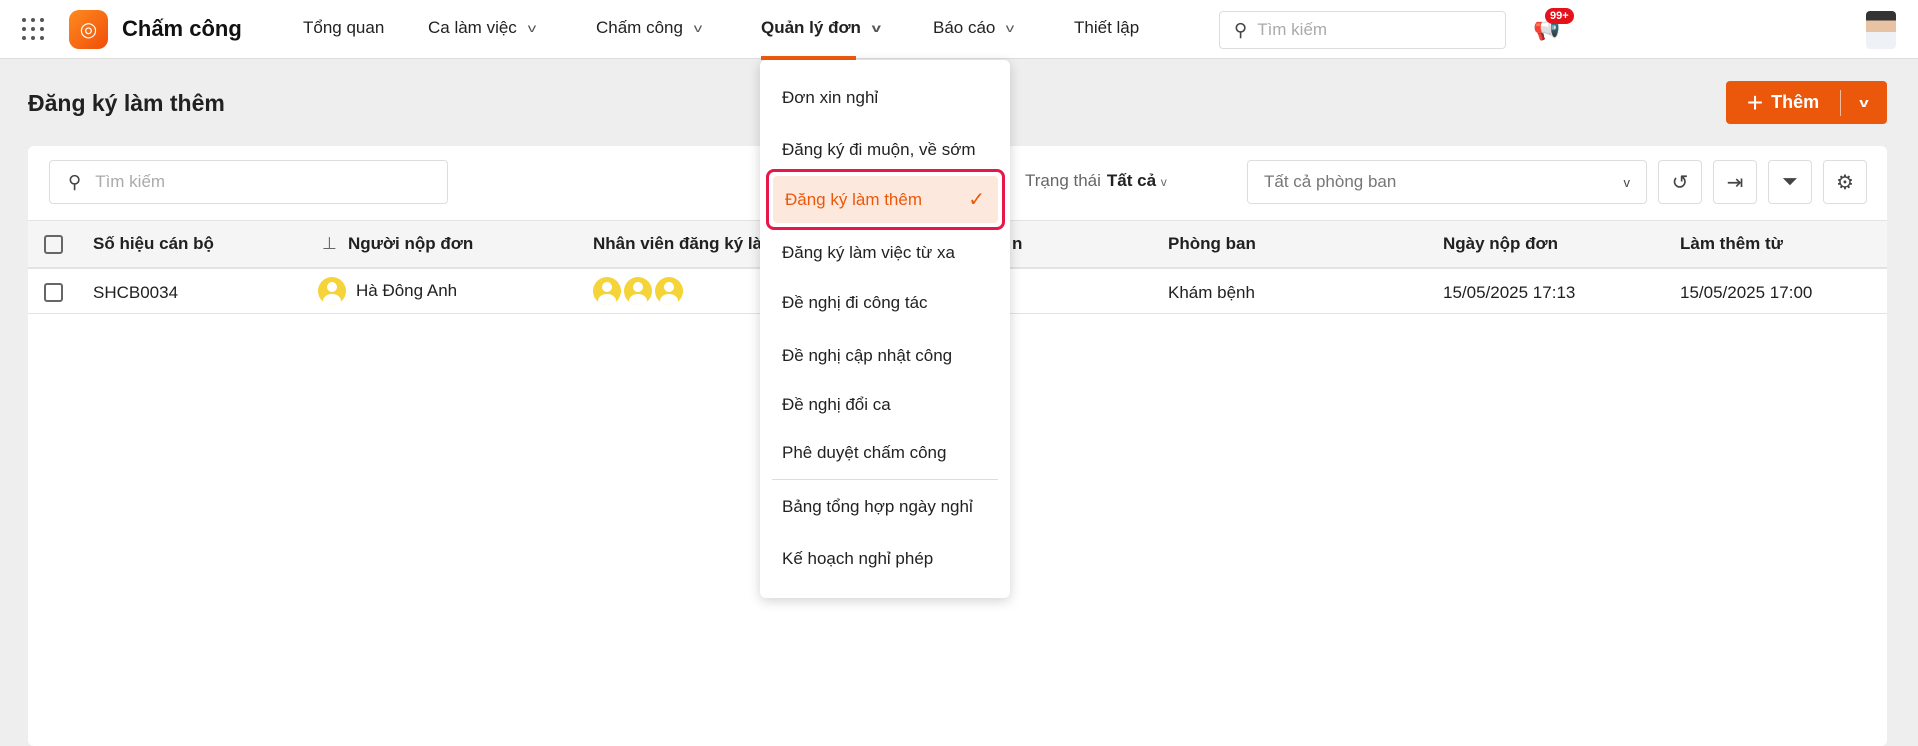 This screenshot has width=1918, height=746. Describe the element at coordinates (879, 150) in the screenshot. I see `menu-item: Đăng ký đi muộn, về sớm` at that location.